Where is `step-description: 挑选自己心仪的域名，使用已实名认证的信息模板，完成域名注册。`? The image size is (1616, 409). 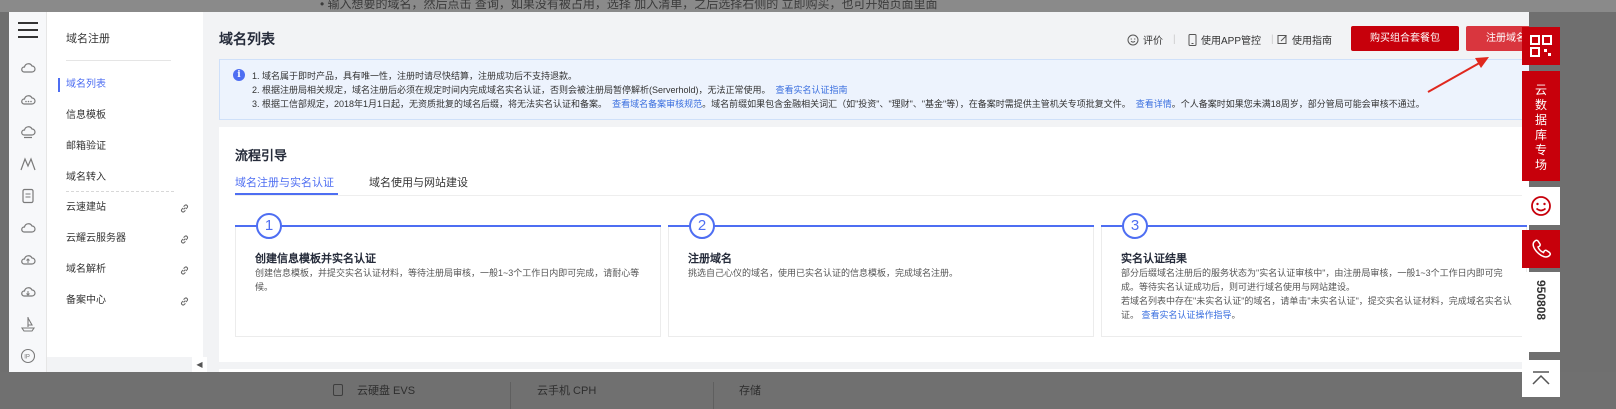 step-description: 挑选自己心仪的域名，使用已实名认证的信息模板，完成域名注册。 is located at coordinates (823, 273).